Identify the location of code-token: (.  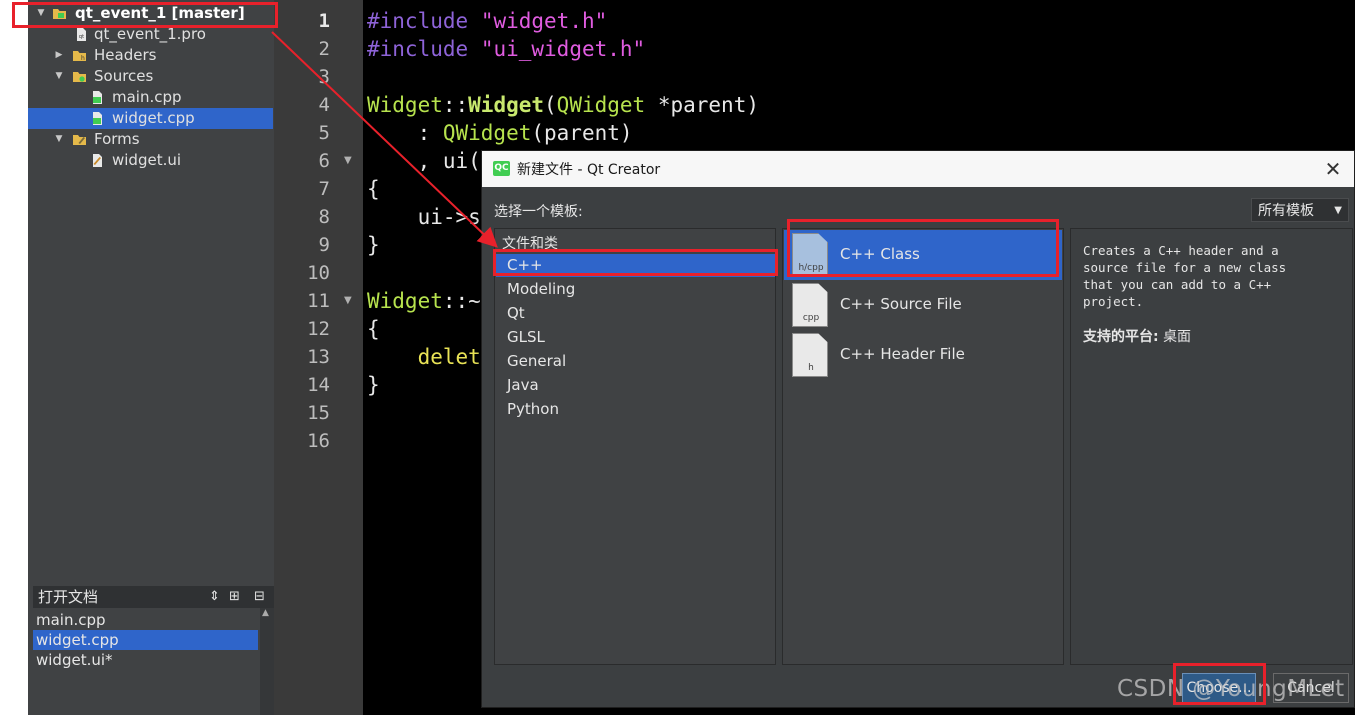
(550, 105).